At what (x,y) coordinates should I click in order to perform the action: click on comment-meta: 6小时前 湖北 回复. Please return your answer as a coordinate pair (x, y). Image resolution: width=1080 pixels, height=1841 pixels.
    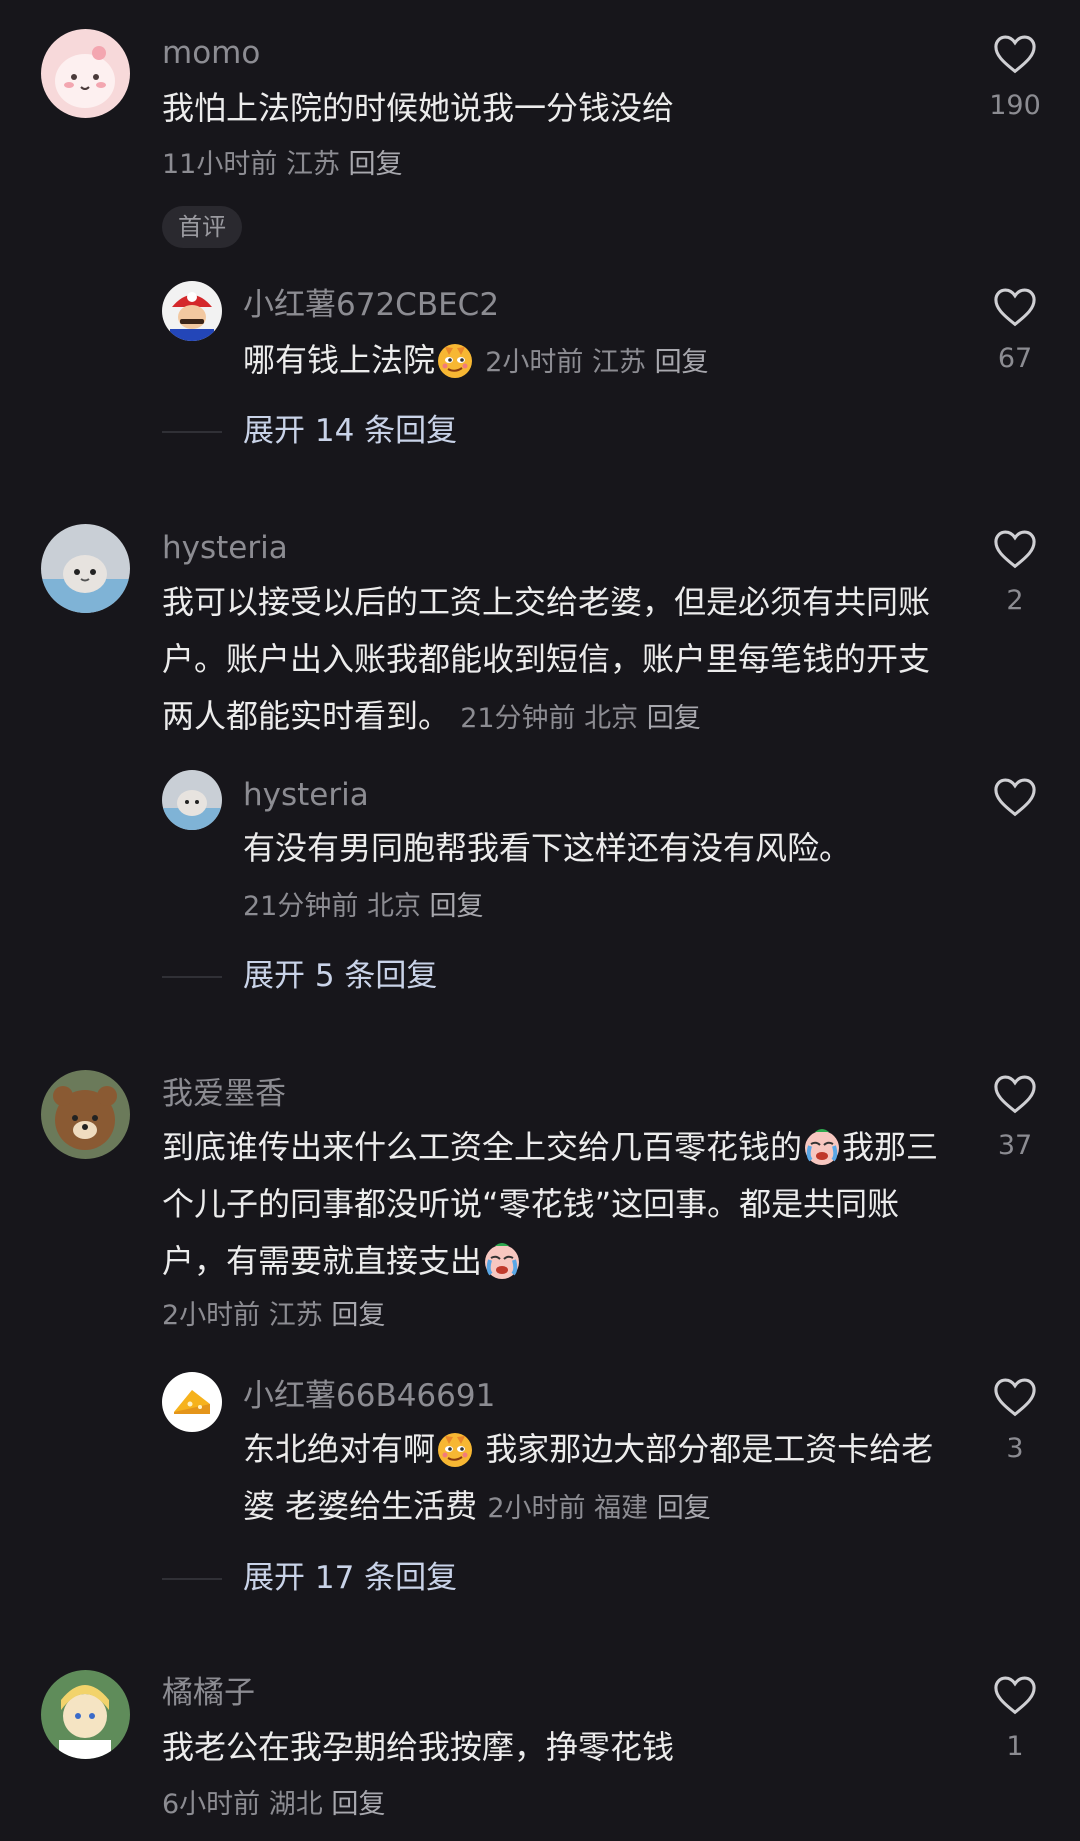
    Looking at the image, I should click on (273, 1805).